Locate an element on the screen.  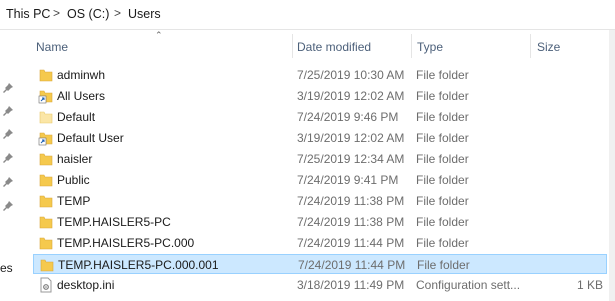
file-name: TEMP is located at coordinates (74, 201).